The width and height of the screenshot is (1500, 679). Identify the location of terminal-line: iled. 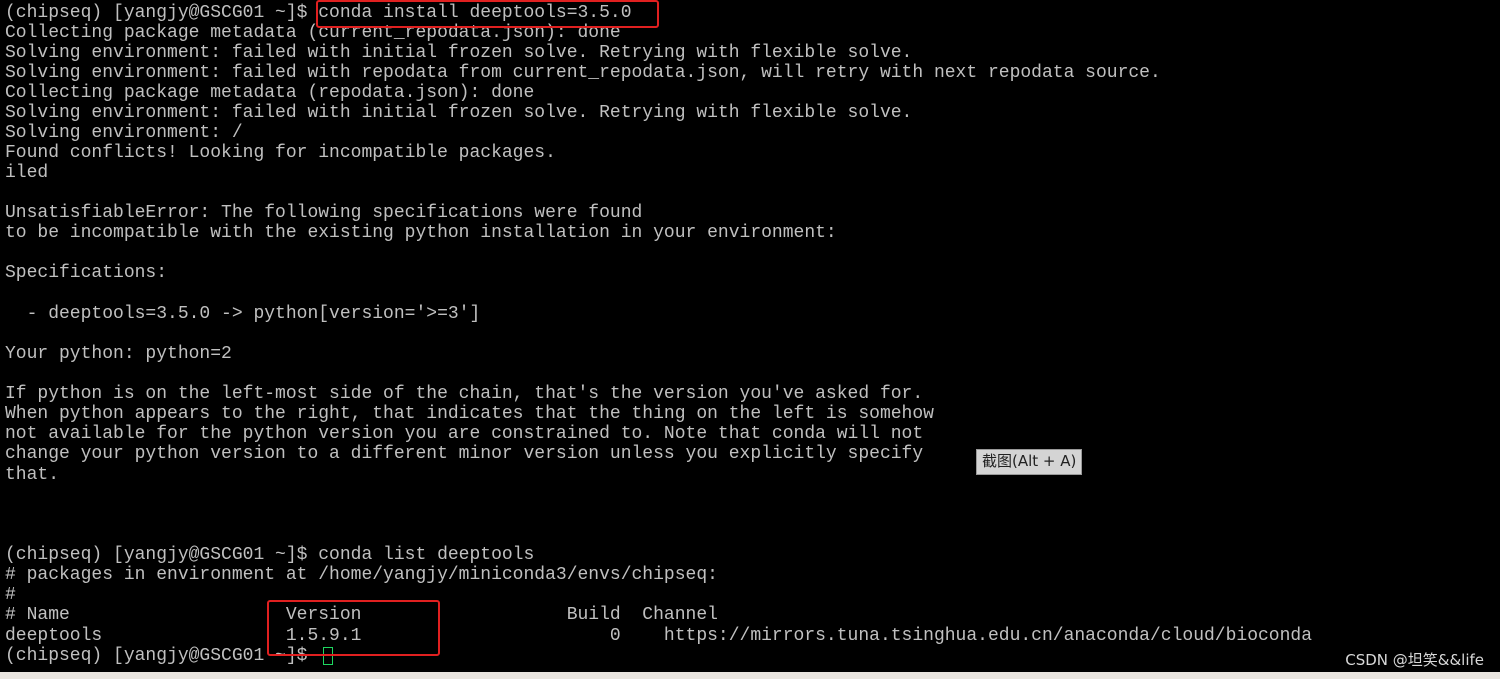
(27, 173).